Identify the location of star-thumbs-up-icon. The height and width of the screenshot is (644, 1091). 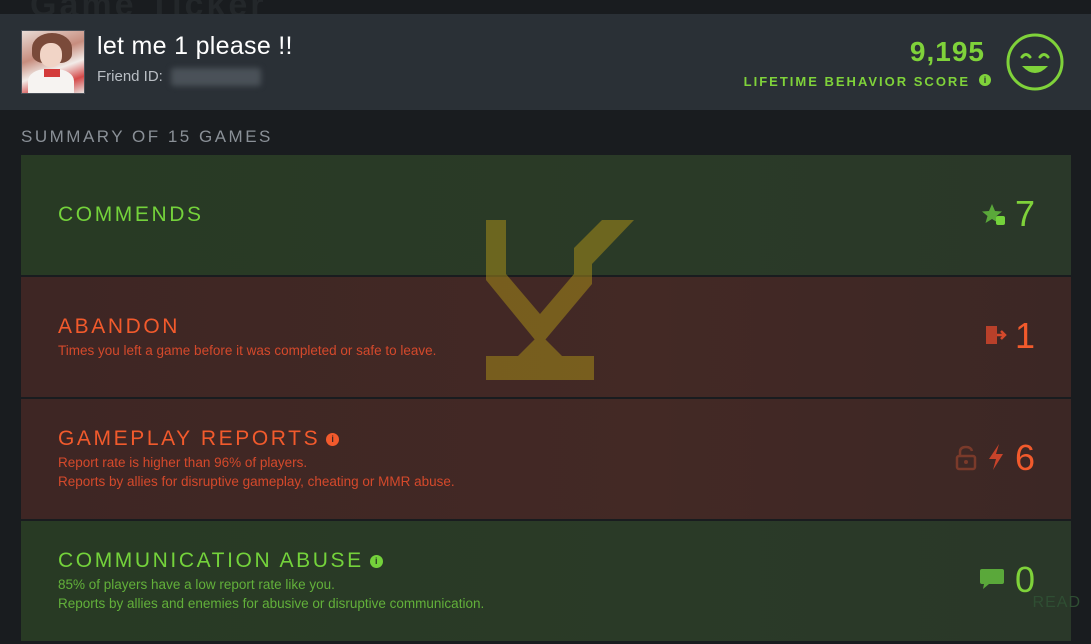
(993, 214).